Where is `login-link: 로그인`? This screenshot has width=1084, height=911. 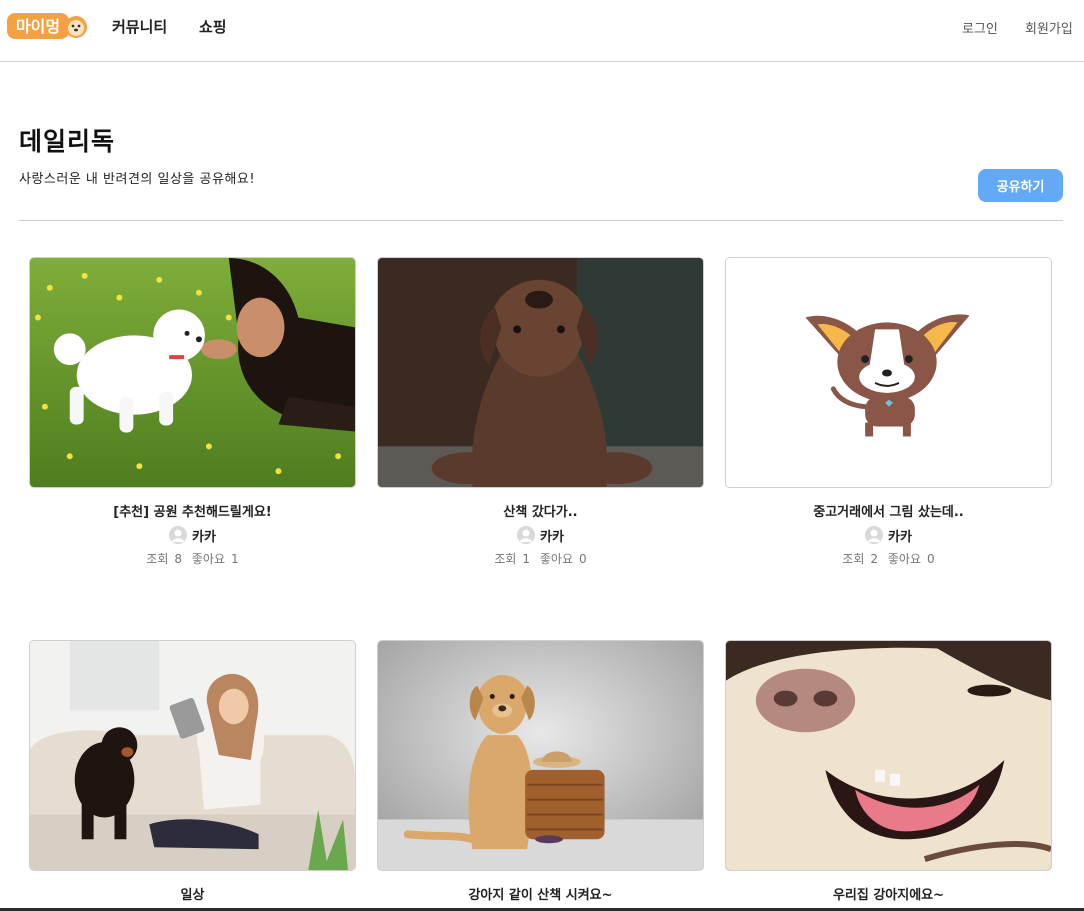 login-link: 로그인 is located at coordinates (980, 27).